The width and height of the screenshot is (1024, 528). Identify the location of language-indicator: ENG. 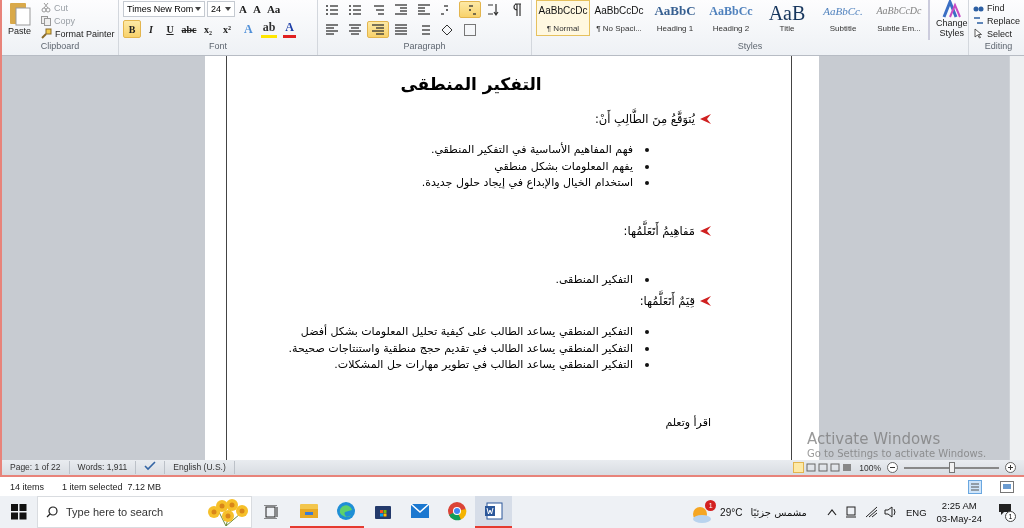
(916, 512).